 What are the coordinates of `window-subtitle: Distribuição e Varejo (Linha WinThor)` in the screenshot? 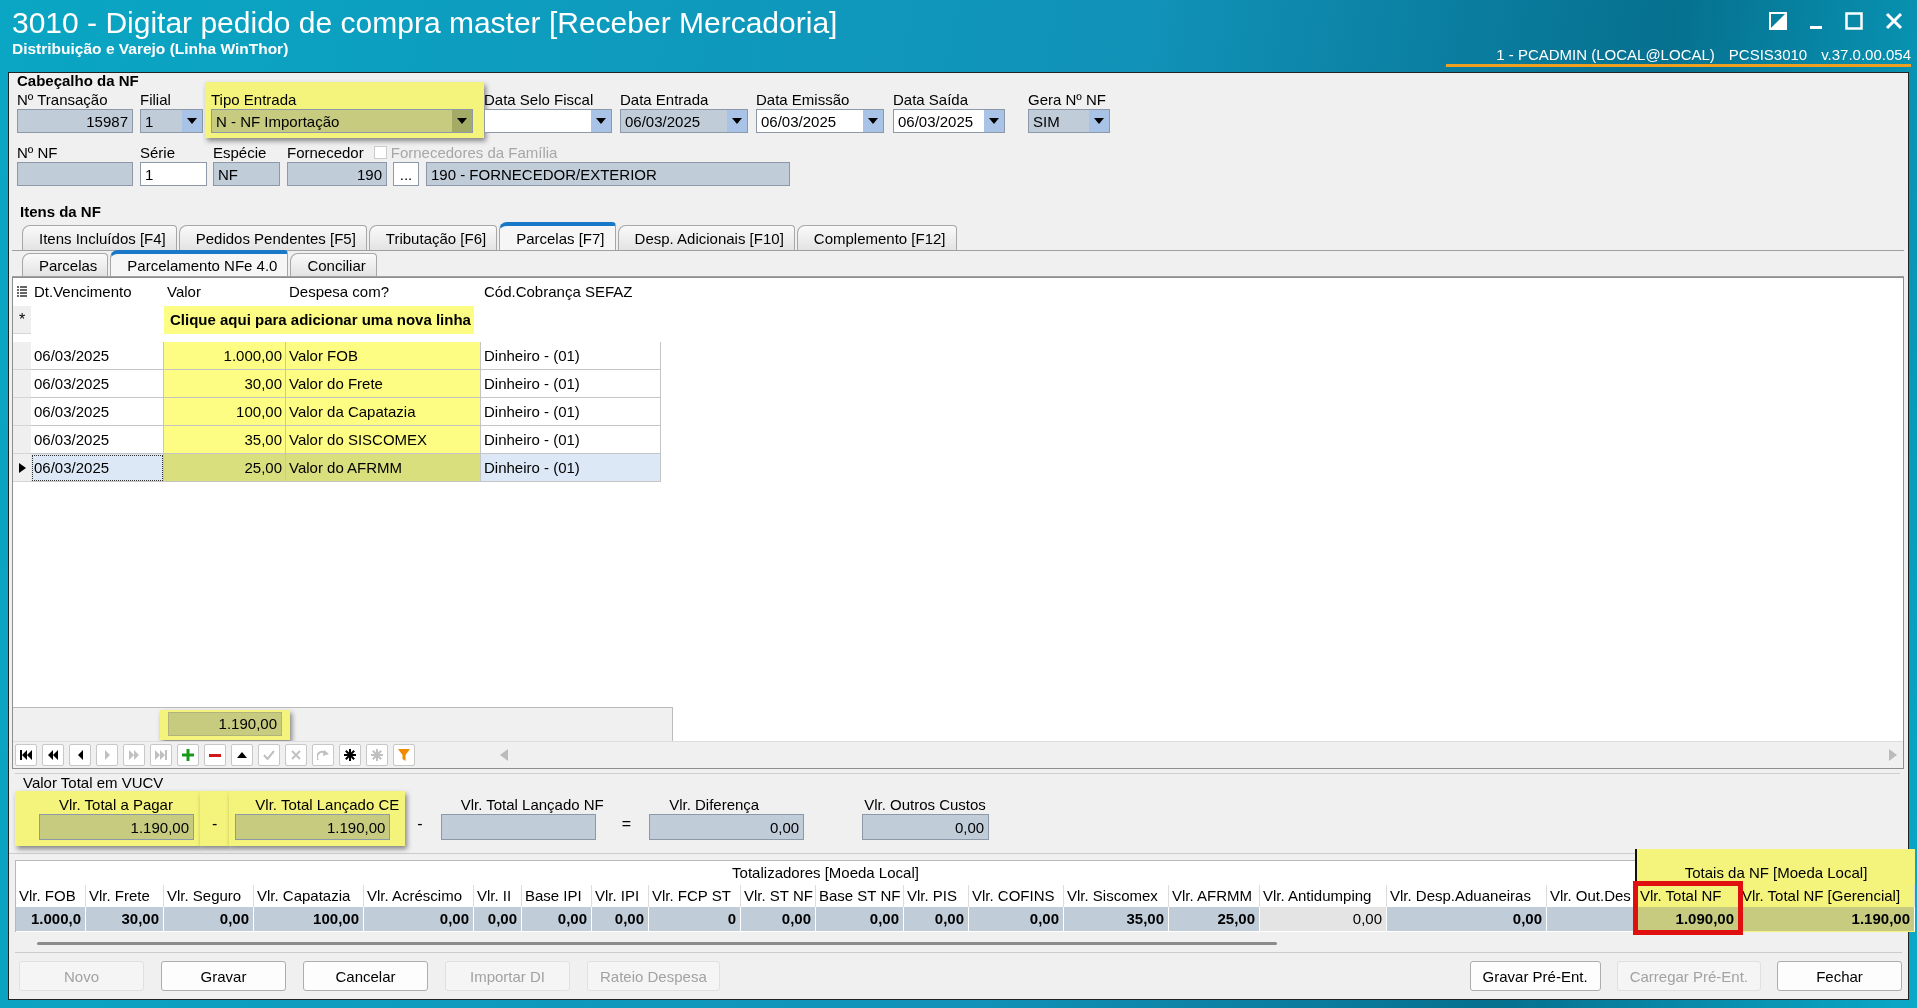 It's located at (150, 49).